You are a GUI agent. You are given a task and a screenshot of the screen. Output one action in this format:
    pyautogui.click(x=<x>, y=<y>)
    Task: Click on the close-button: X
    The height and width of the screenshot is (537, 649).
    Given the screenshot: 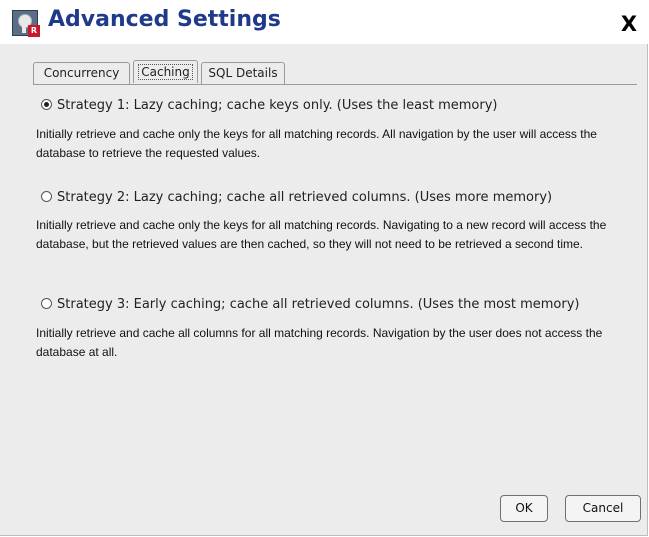 What is the action you would take?
    pyautogui.click(x=629, y=24)
    